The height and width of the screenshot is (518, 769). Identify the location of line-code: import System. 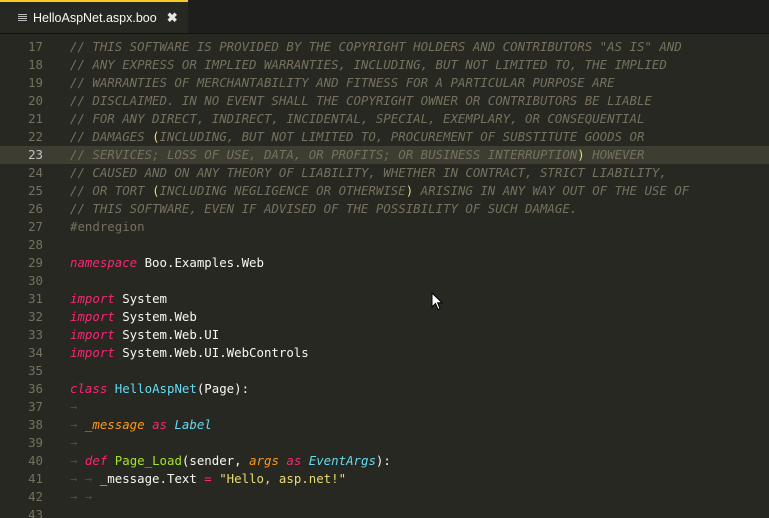
(118, 299).